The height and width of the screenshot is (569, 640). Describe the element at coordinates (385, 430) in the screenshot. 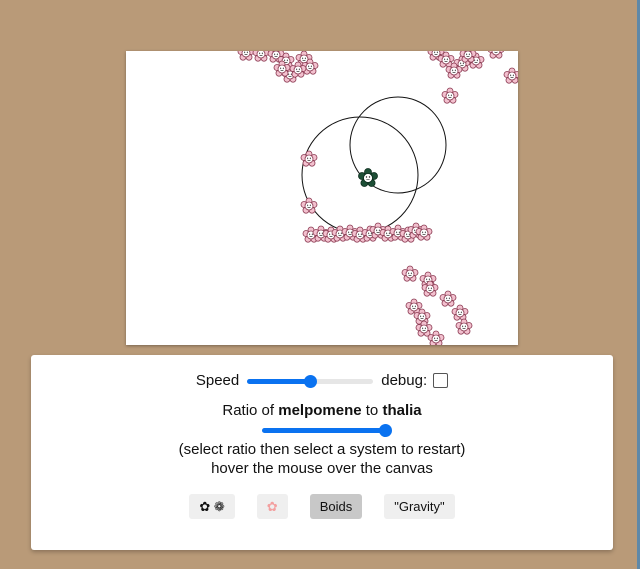

I see `ratio-slider-thumb` at that location.